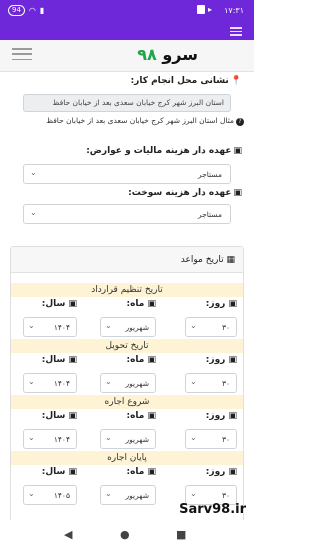 This screenshot has height=550, width=320. I want to click on fuel-label: ▣عهده دار هزینه سوخت:, so click(185, 193).